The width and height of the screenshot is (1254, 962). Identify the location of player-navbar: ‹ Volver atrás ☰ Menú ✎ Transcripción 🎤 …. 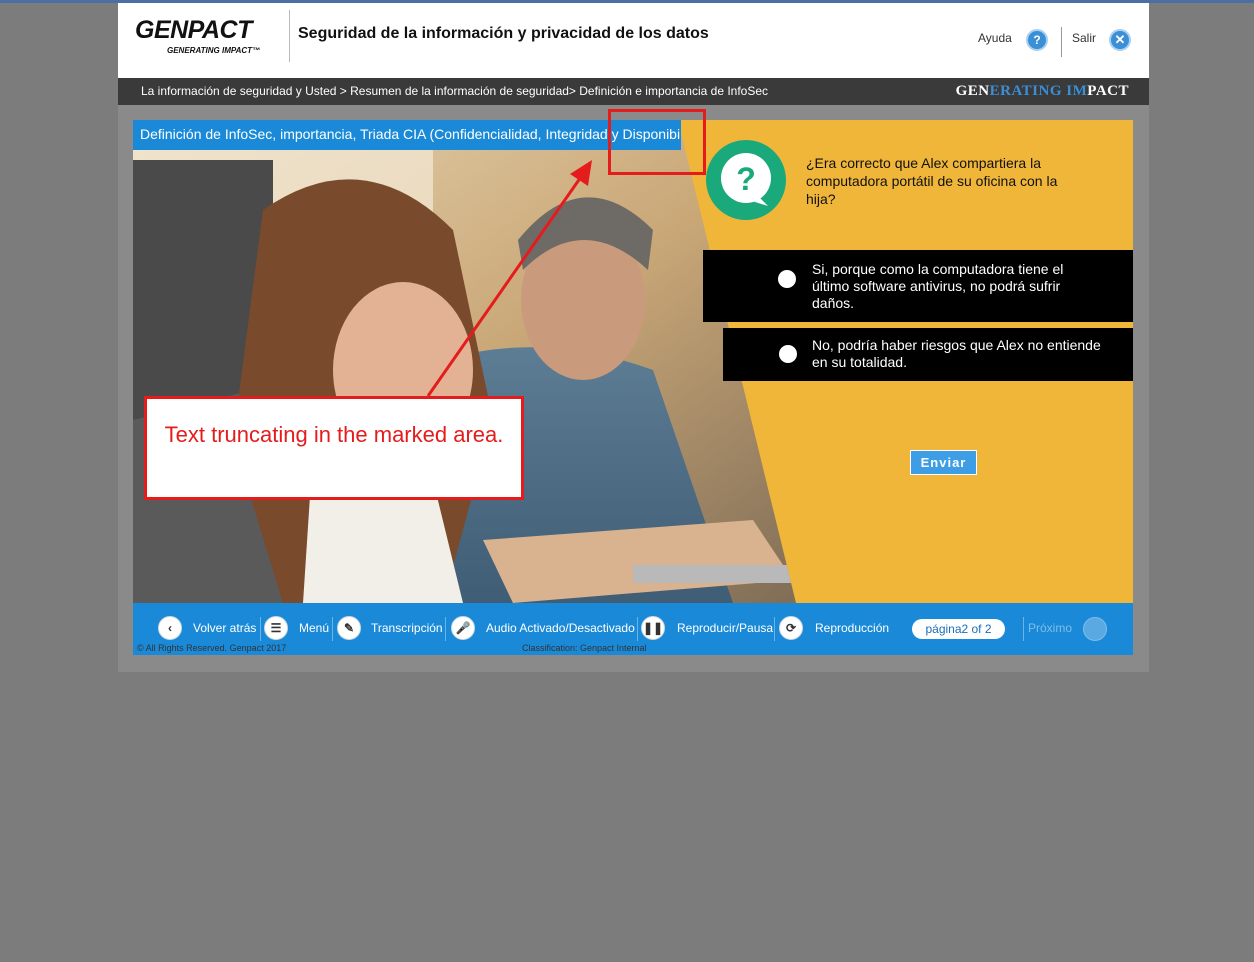
(633, 629).